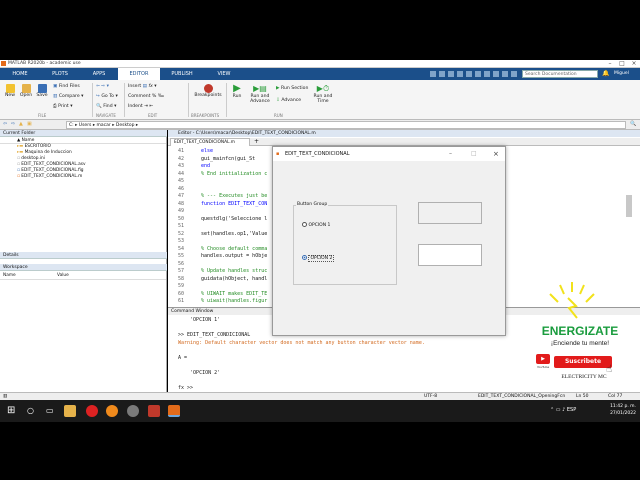  Describe the element at coordinates (318, 258) in the screenshot. I see `radio-opcion-2: OPCION 2` at that location.